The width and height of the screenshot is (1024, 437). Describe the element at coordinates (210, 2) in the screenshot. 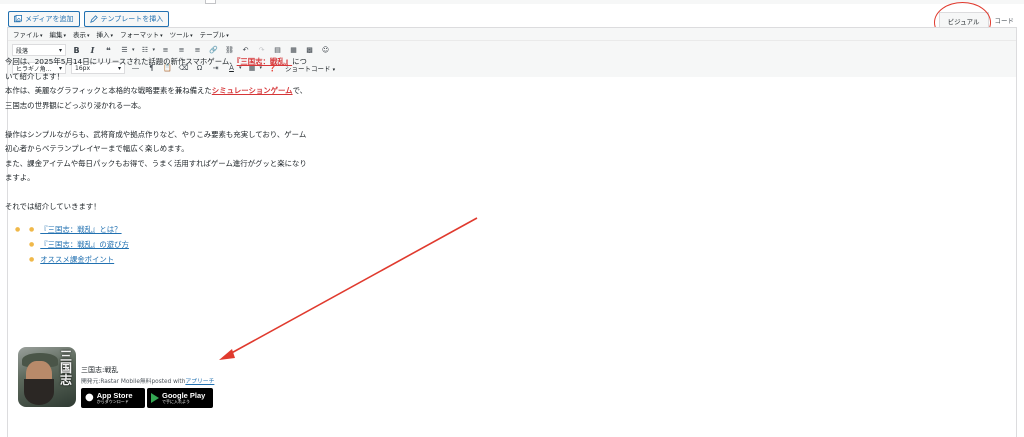

I see `scroll-handle` at that location.